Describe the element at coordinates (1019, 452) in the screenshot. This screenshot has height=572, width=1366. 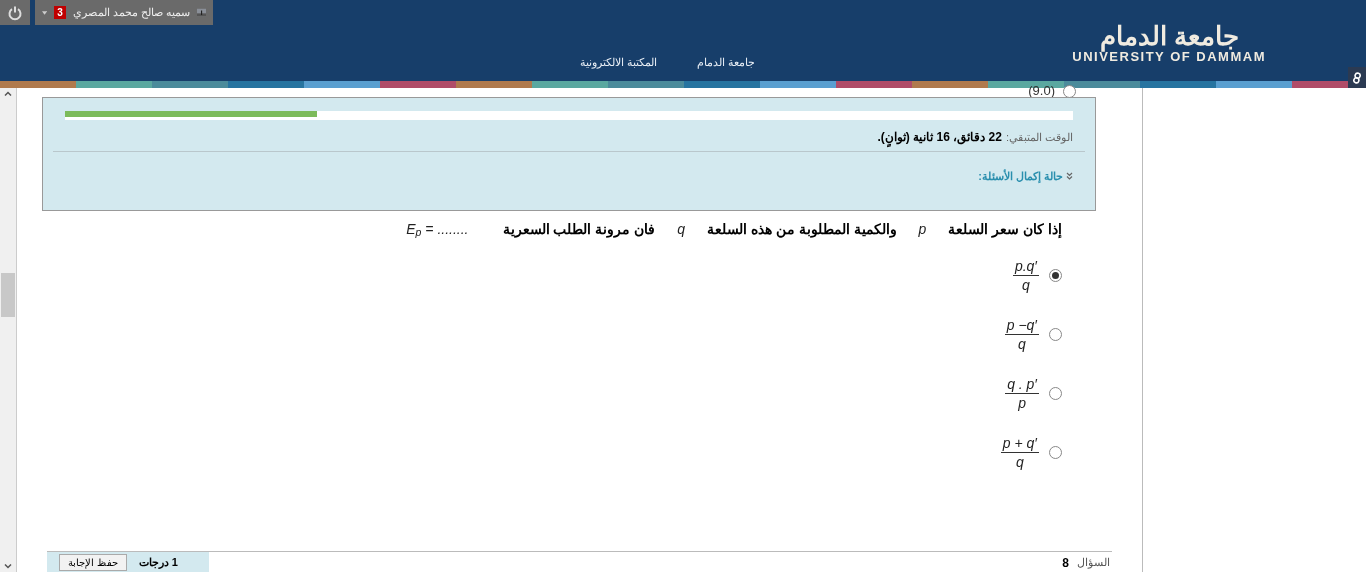
I see `fraction: p + q′ q` at that location.